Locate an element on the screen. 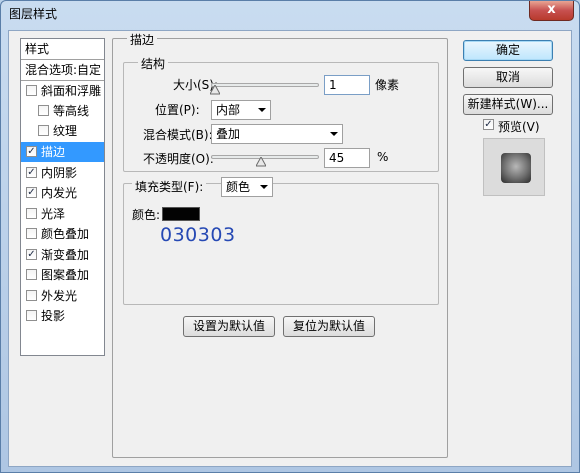 Image resolution: width=580 pixels, height=473 pixels. style-preview is located at coordinates (514, 167).